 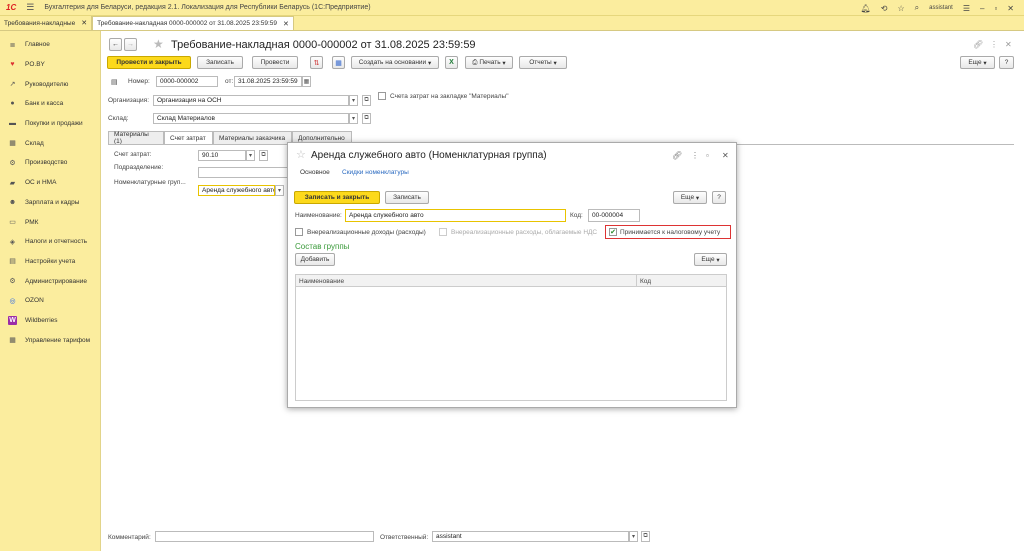 I want to click on forward-icon: →, so click(x=130, y=44).